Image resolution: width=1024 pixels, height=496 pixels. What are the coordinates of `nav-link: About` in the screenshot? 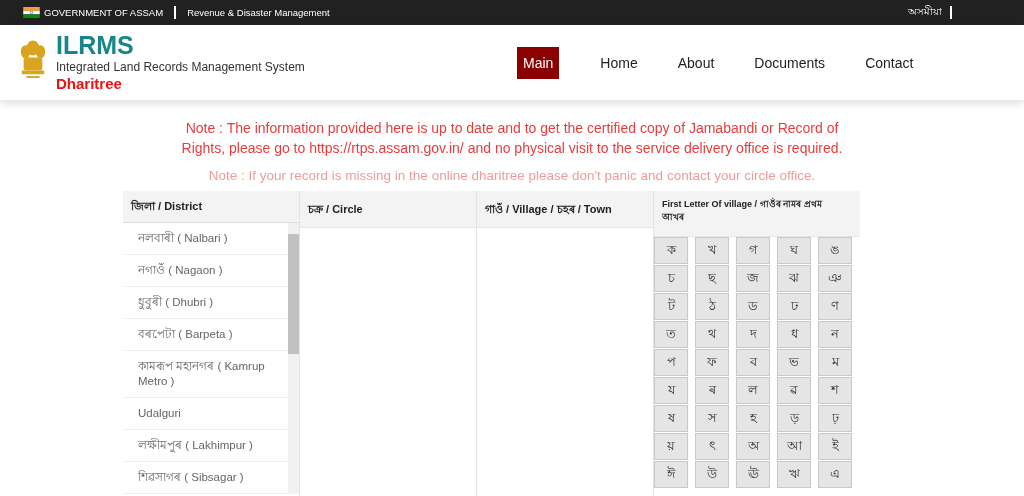 It's located at (696, 62).